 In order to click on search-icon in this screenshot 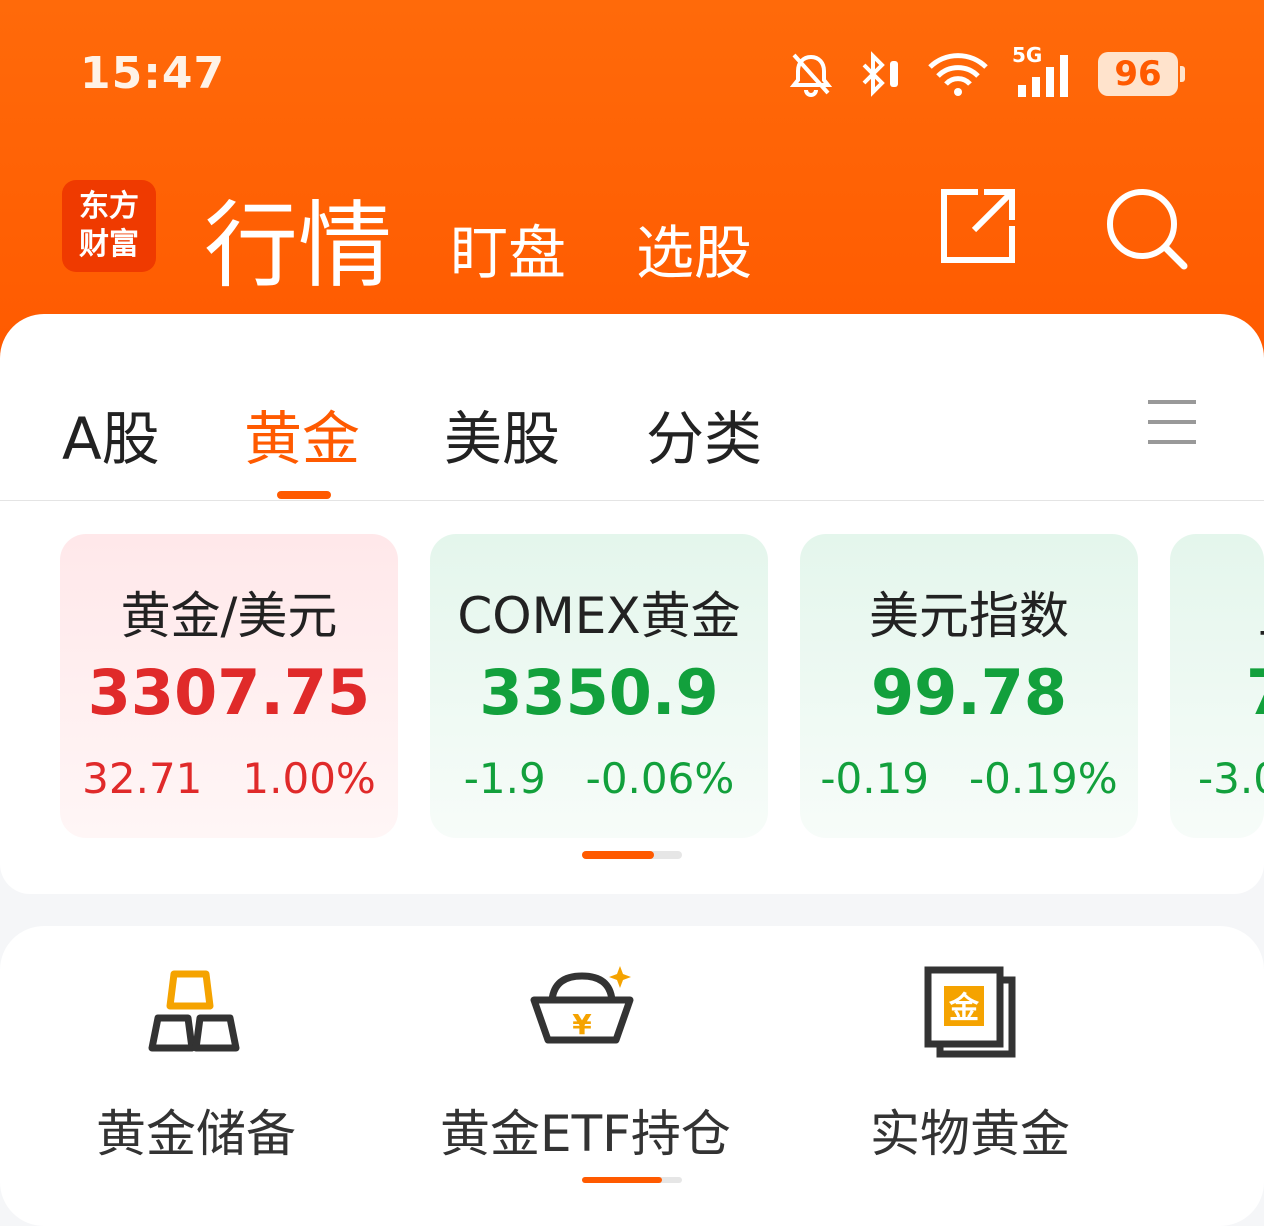, I will do `click(1146, 230)`.